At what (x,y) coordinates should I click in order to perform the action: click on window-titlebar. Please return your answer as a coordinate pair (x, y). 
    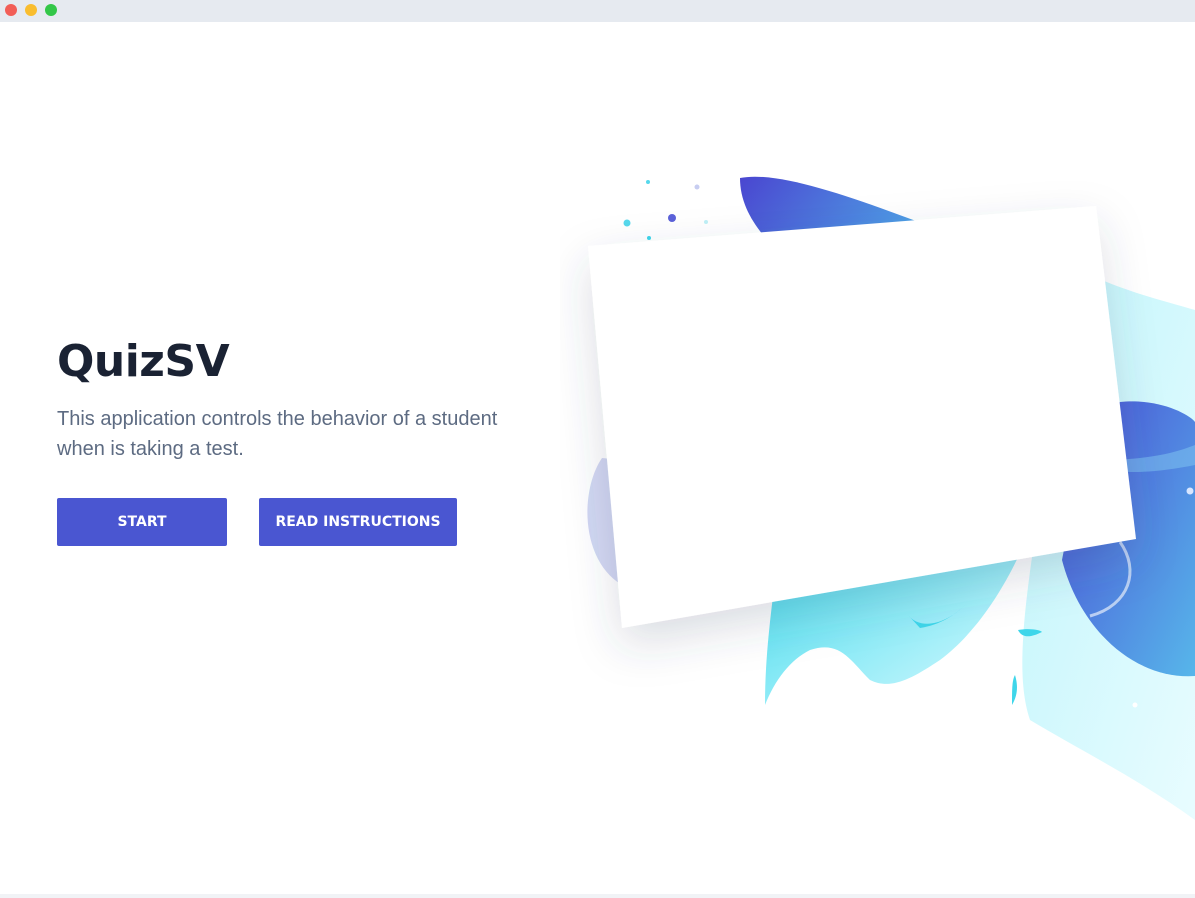
    Looking at the image, I should click on (597, 11).